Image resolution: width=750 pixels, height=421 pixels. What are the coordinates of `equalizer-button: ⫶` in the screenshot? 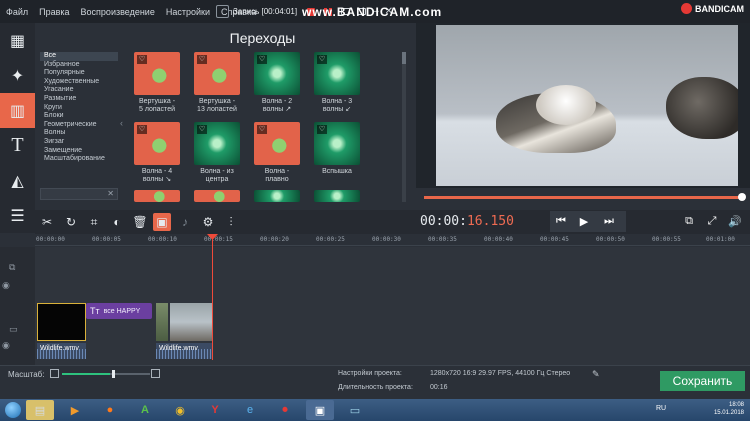 It's located at (231, 222).